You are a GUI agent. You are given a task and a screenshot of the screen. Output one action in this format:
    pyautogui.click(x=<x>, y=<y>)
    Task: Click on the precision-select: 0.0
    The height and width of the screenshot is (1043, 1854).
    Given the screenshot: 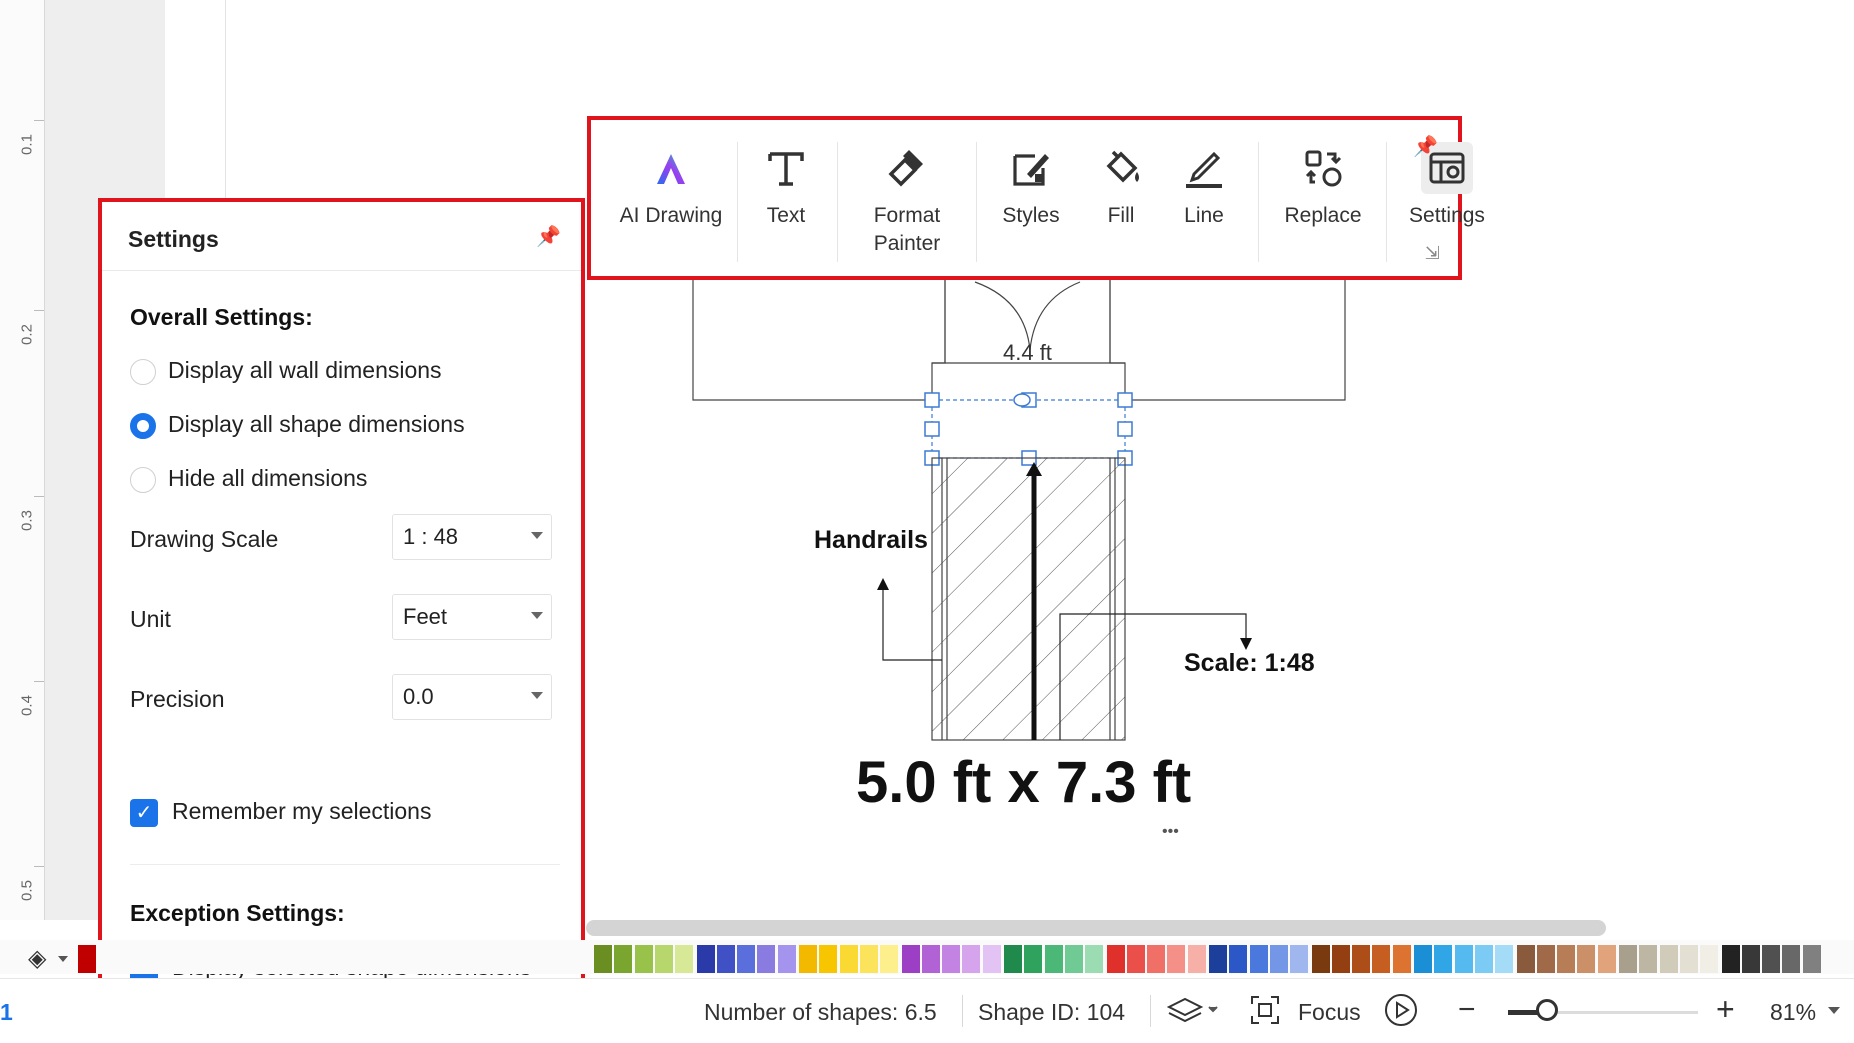 What is the action you would take?
    pyautogui.click(x=472, y=697)
    